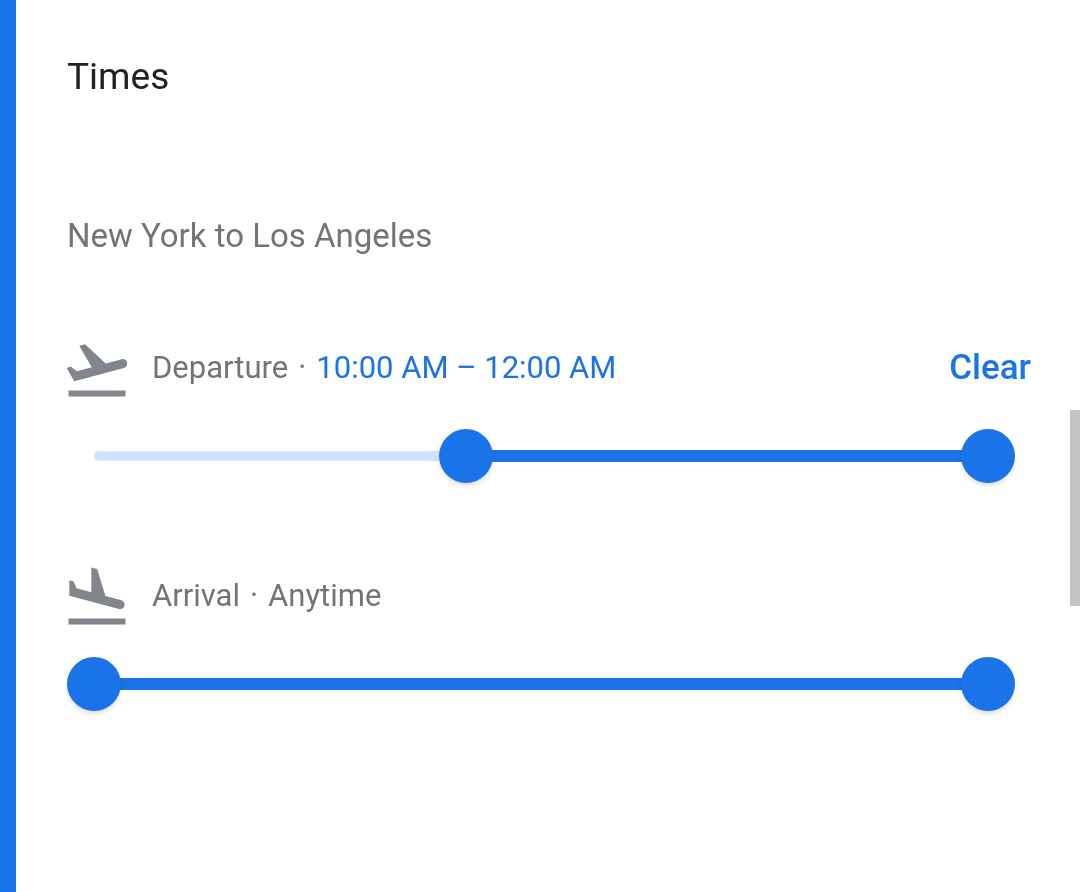 The image size is (1080, 892). What do you see at coordinates (990, 368) in the screenshot?
I see `clear-button: Clear` at bounding box center [990, 368].